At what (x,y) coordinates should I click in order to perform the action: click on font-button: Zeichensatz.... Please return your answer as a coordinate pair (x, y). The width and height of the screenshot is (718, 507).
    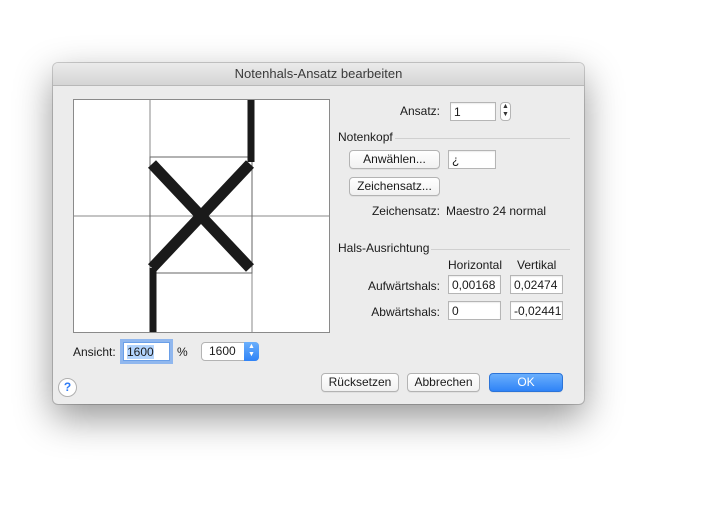
    Looking at the image, I should click on (394, 186).